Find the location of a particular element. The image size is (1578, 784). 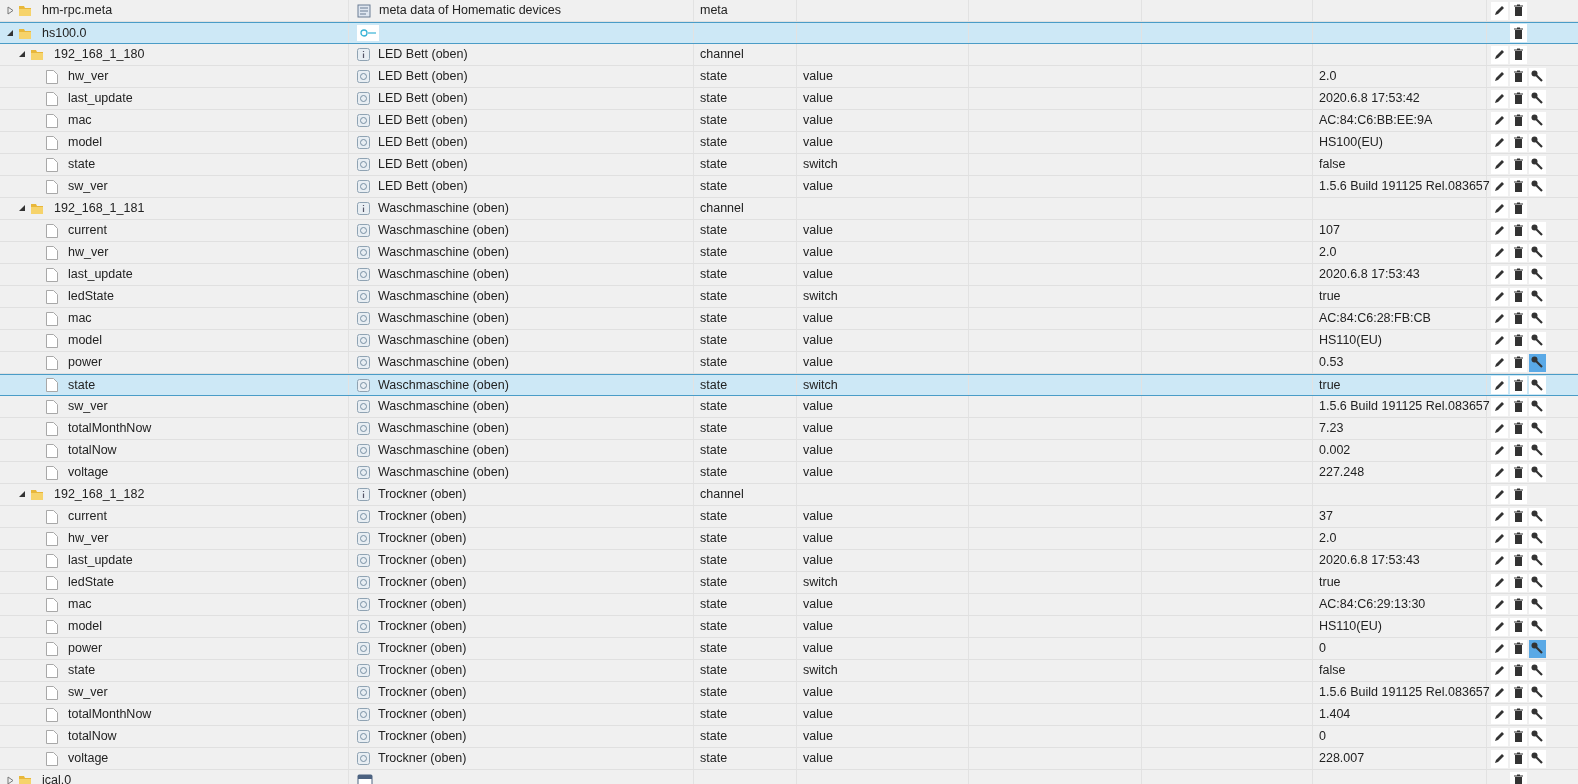

tree-row: state Waschmaschine (oben) state switch true is located at coordinates (789, 385).